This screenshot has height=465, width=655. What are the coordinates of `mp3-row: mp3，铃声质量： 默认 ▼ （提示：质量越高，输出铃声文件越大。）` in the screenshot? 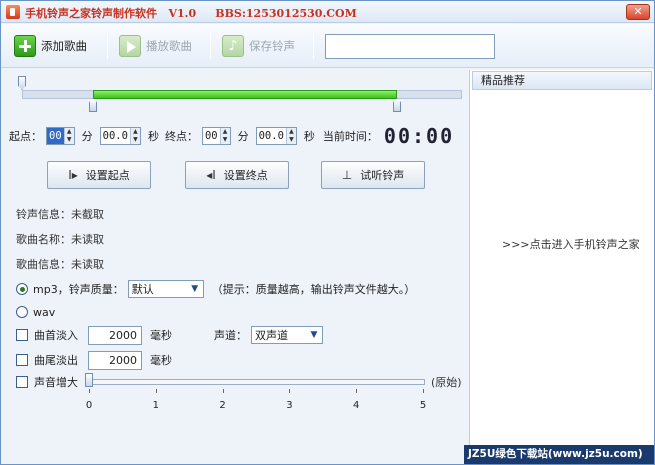 It's located at (215, 289).